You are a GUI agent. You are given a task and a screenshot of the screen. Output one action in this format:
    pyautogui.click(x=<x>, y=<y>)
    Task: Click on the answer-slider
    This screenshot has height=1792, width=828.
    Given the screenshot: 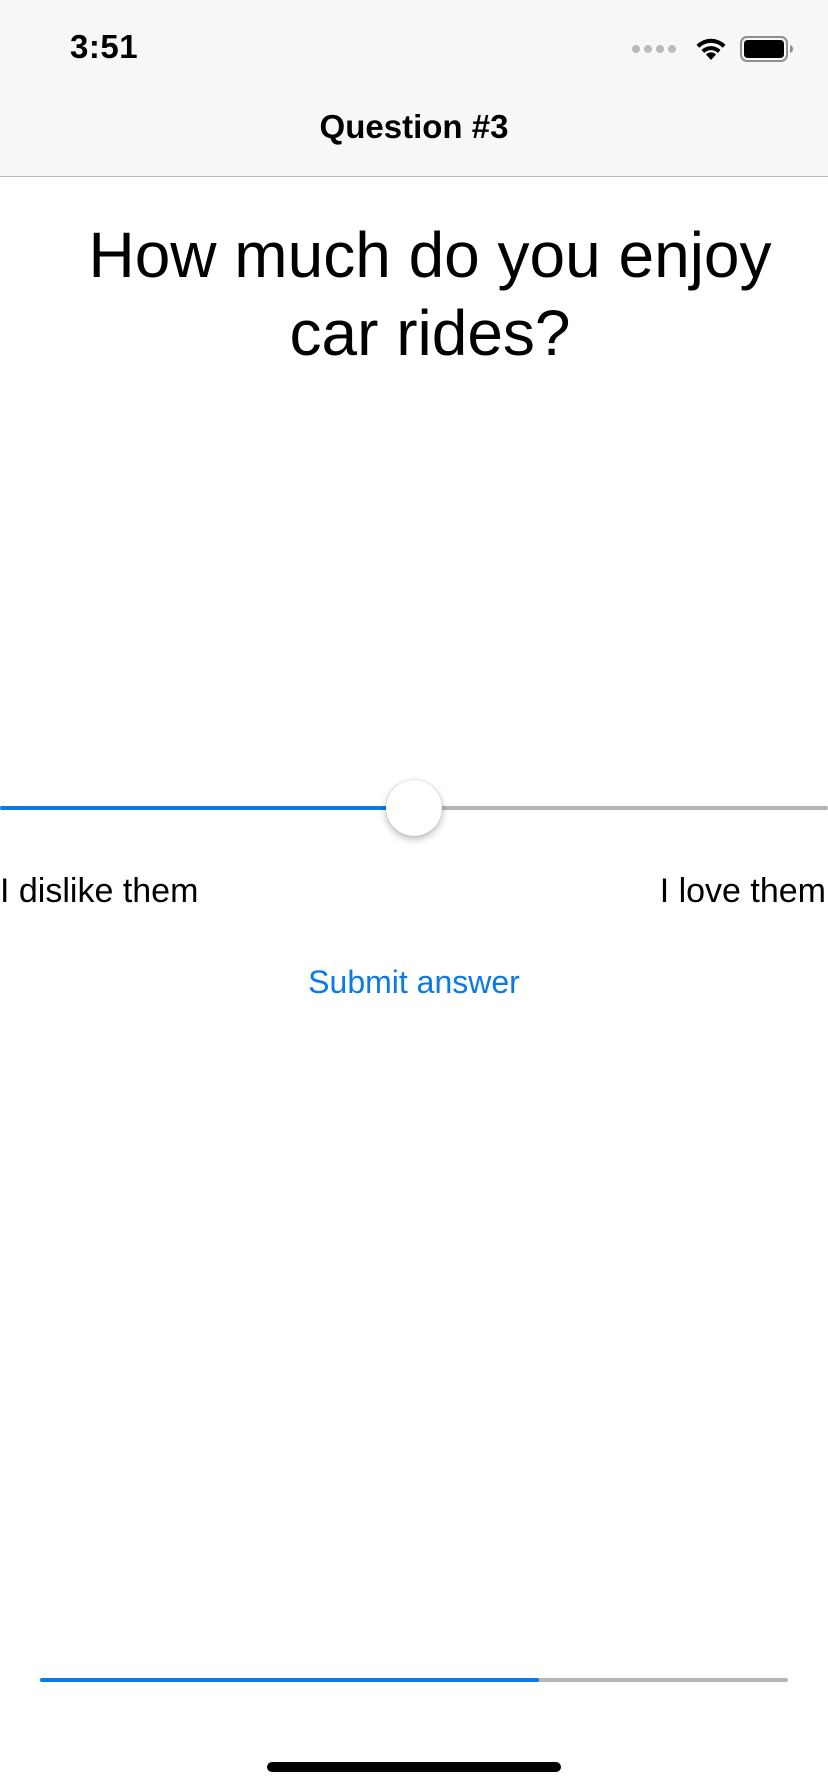 What is the action you would take?
    pyautogui.click(x=414, y=808)
    